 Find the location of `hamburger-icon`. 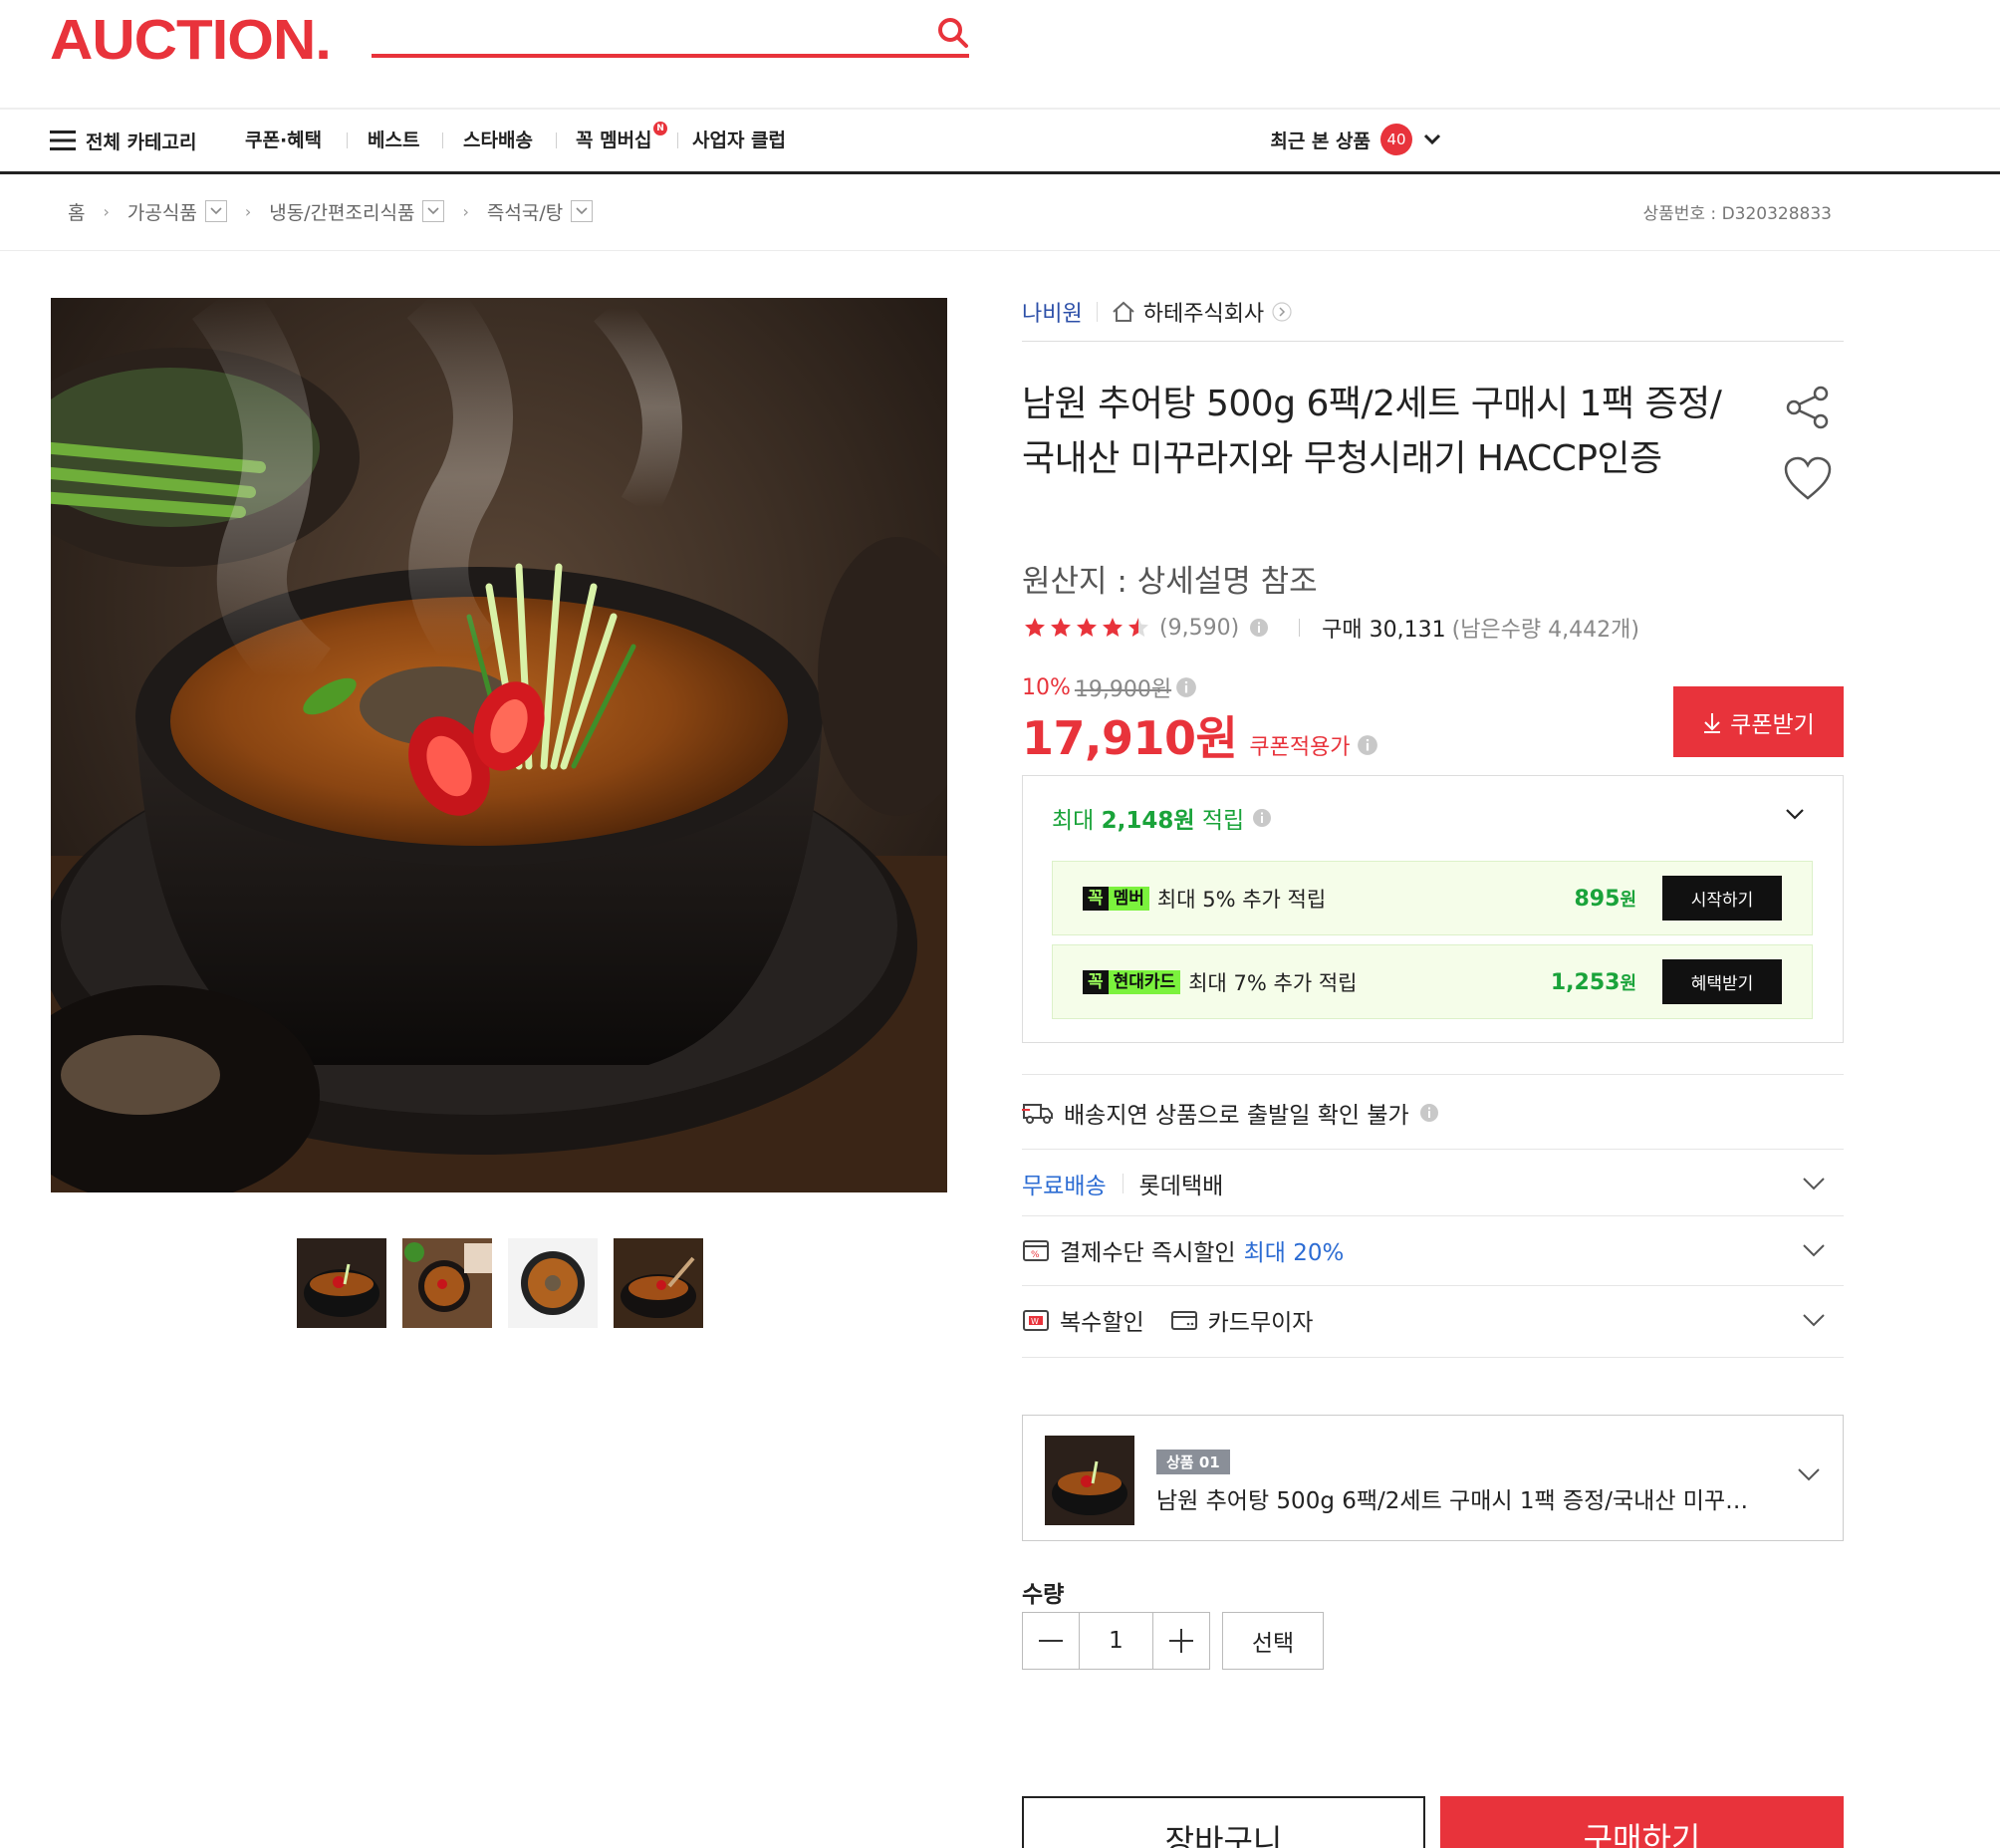

hamburger-icon is located at coordinates (63, 141).